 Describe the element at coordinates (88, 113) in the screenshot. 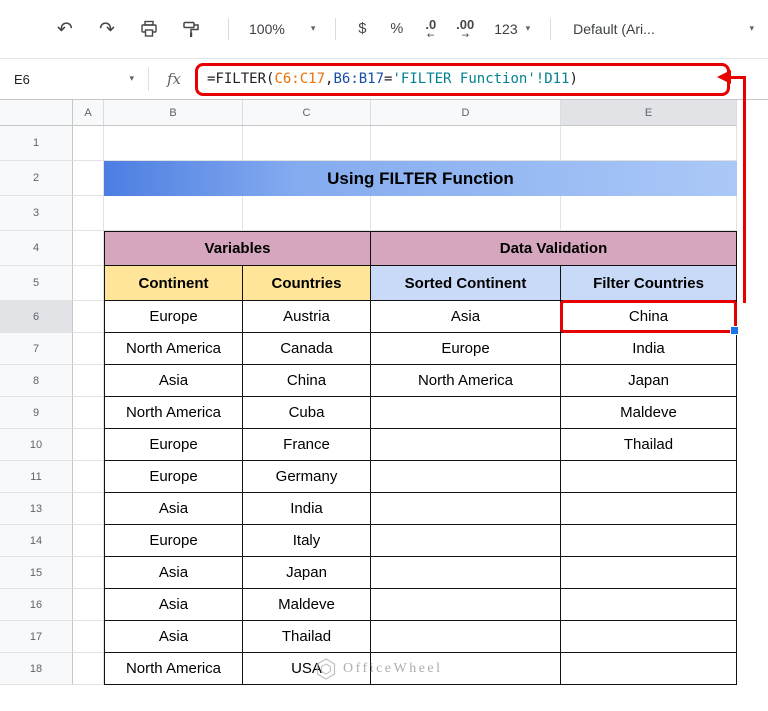

I see `column-header-a: A` at that location.